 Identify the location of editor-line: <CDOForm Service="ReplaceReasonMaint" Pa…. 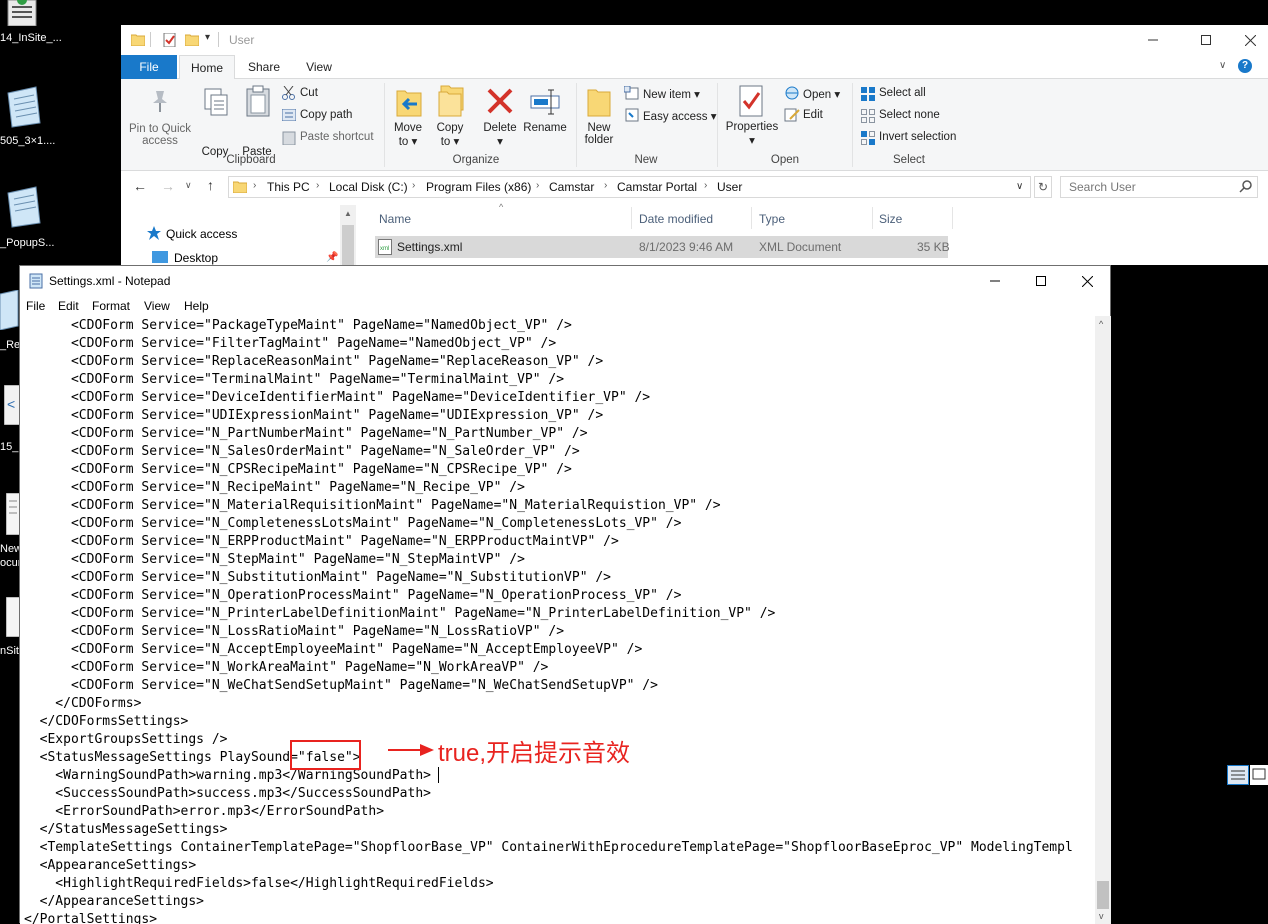
(314, 361).